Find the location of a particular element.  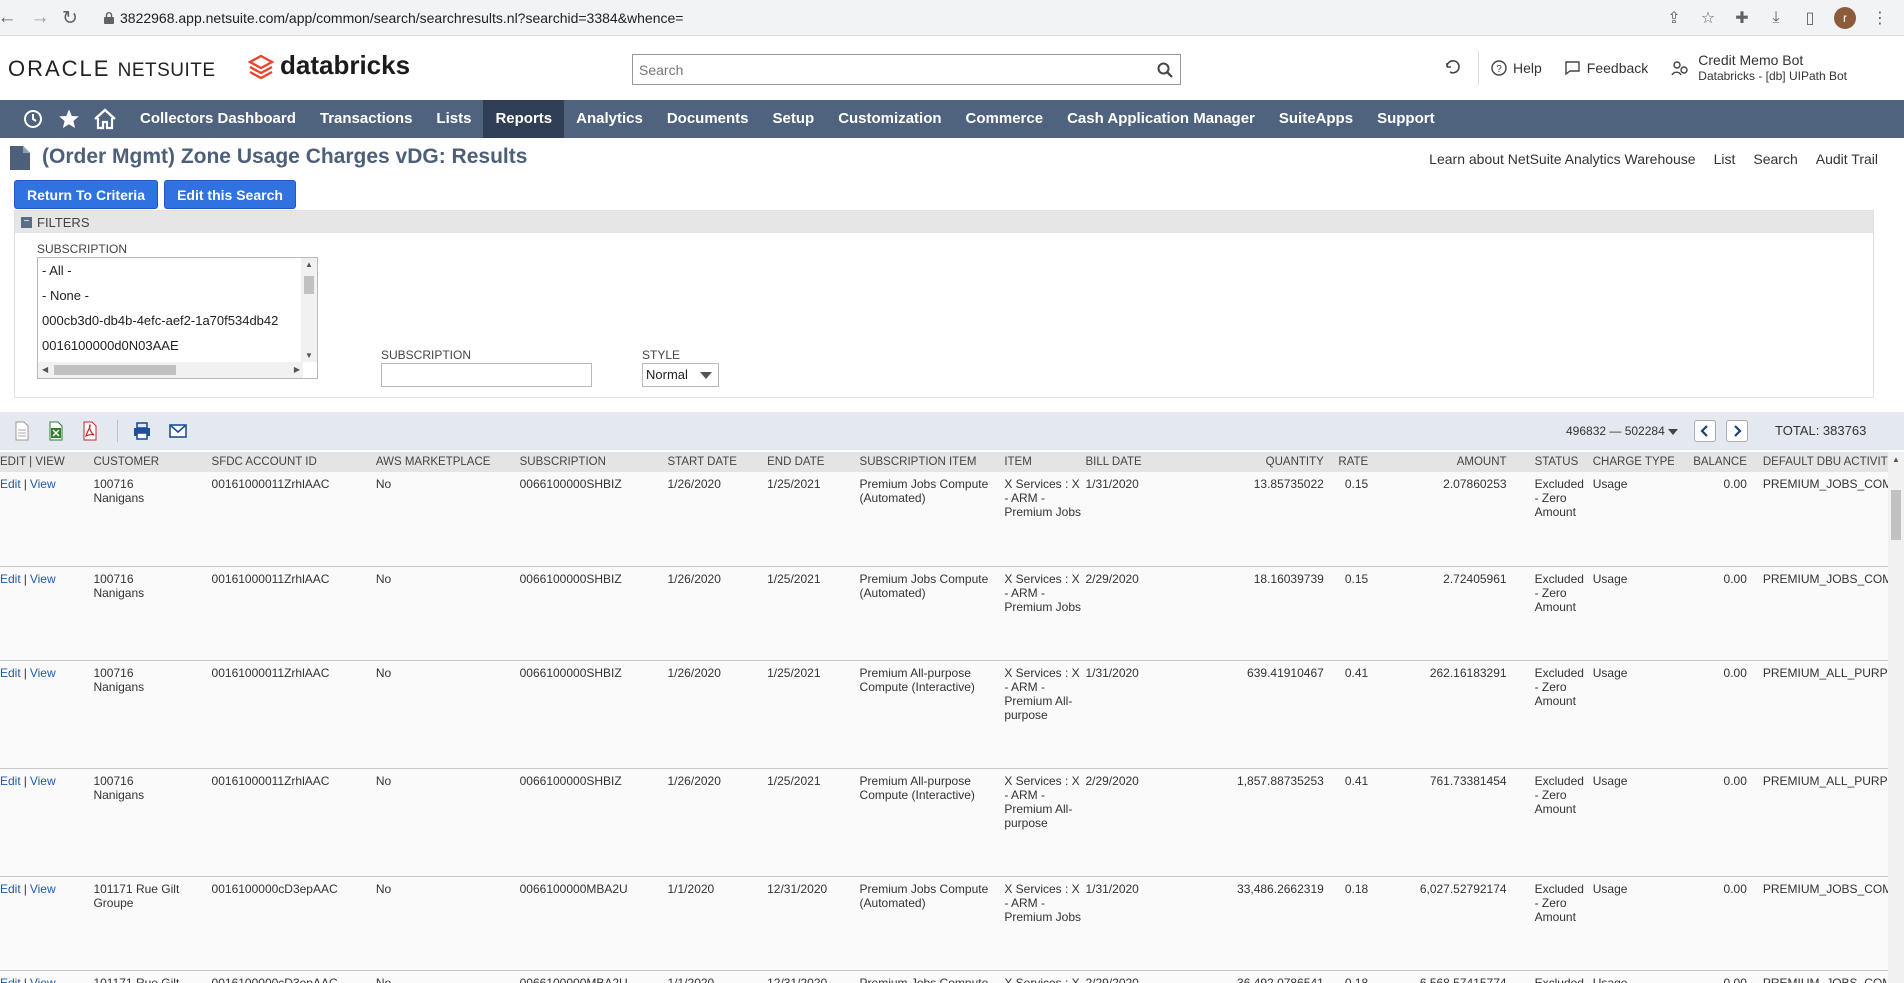

nav-collectors-dashboard: Collectors Dashboard is located at coordinates (218, 119).